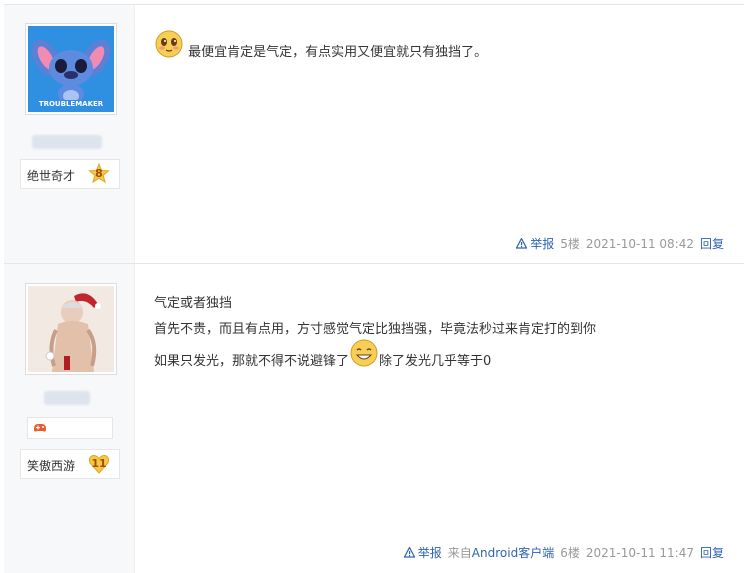 This screenshot has width=745, height=573. What do you see at coordinates (639, 552) in the screenshot?
I see `post-time: 2021-10-11 11:47` at bounding box center [639, 552].